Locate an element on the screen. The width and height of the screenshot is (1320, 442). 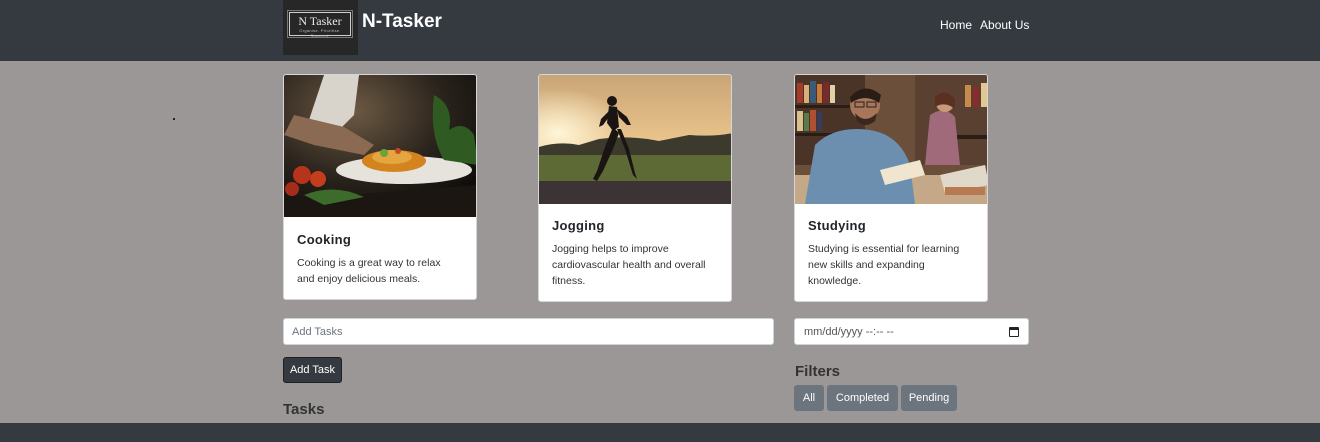
add-task-input is located at coordinates (528, 331).